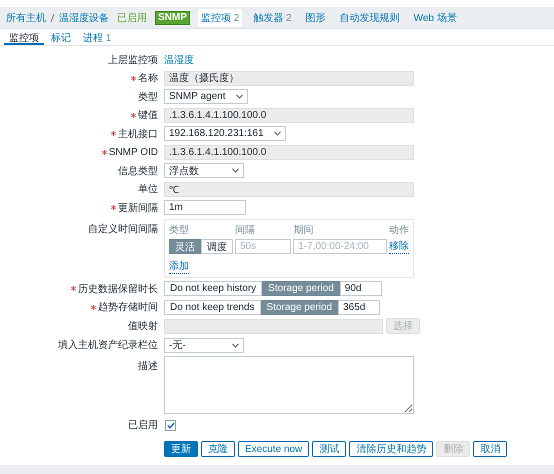  What do you see at coordinates (204, 345) in the screenshot?
I see `dropdown: -无-` at bounding box center [204, 345].